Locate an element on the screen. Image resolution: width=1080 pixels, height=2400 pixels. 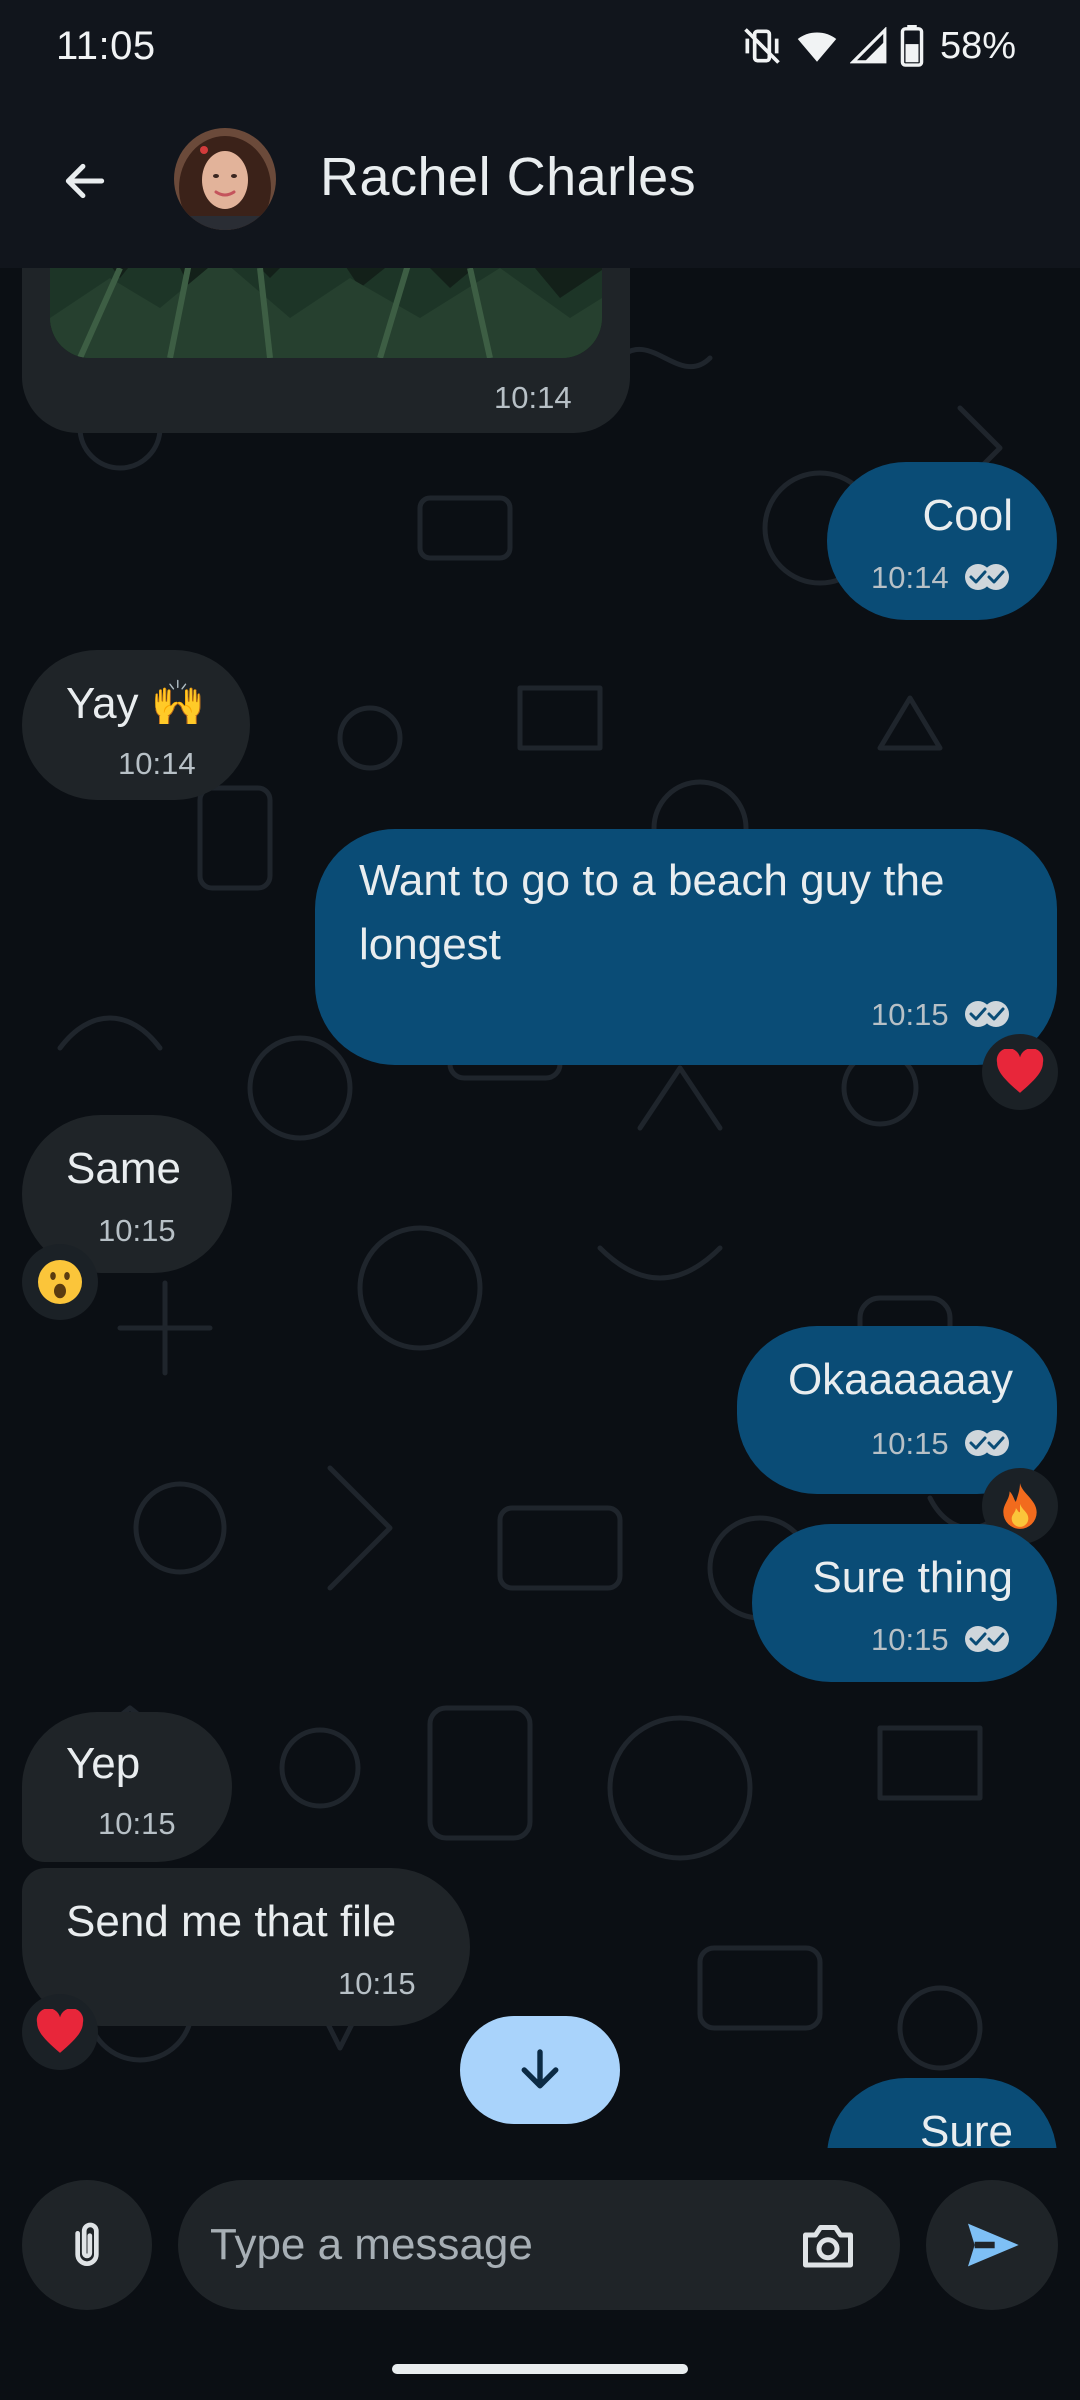
status-icons: 58% is located at coordinates (878, 46).